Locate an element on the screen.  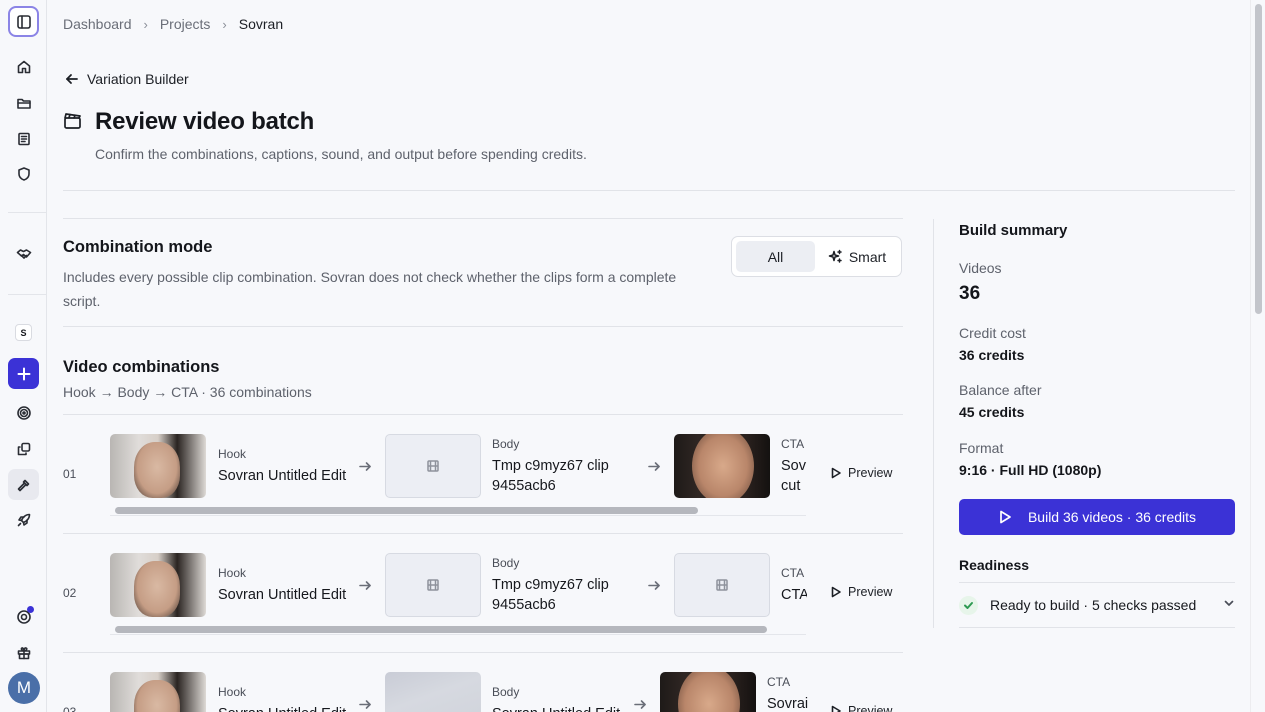
build-videos-button: Build 36 videos · 36 credits is located at coordinates (1097, 517).